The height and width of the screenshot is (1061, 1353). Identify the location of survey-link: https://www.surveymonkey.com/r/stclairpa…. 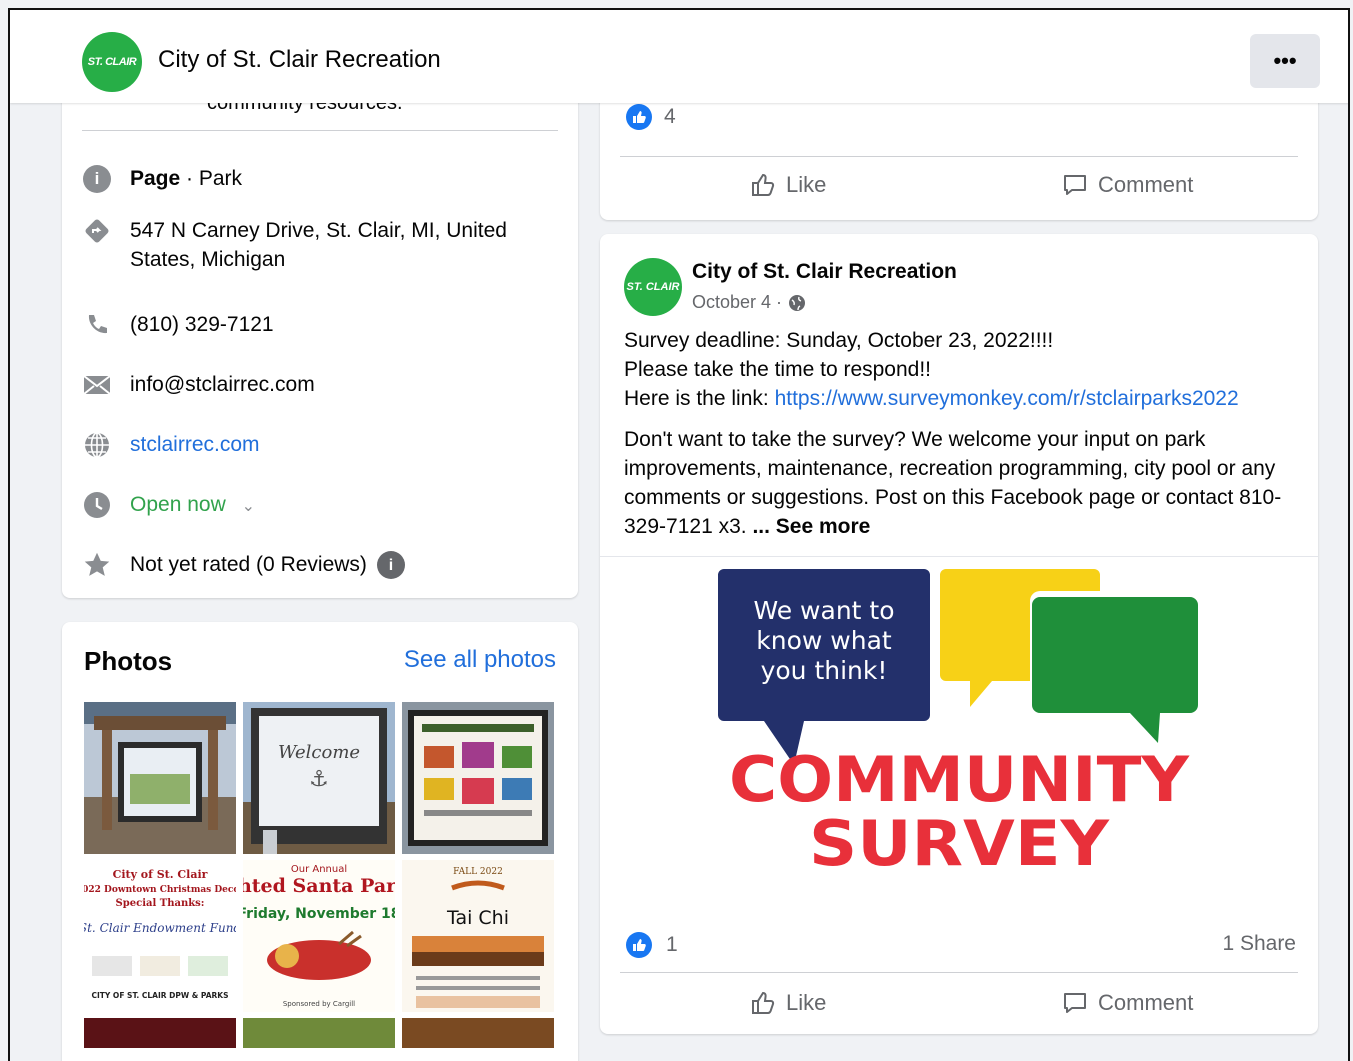
(1007, 398).